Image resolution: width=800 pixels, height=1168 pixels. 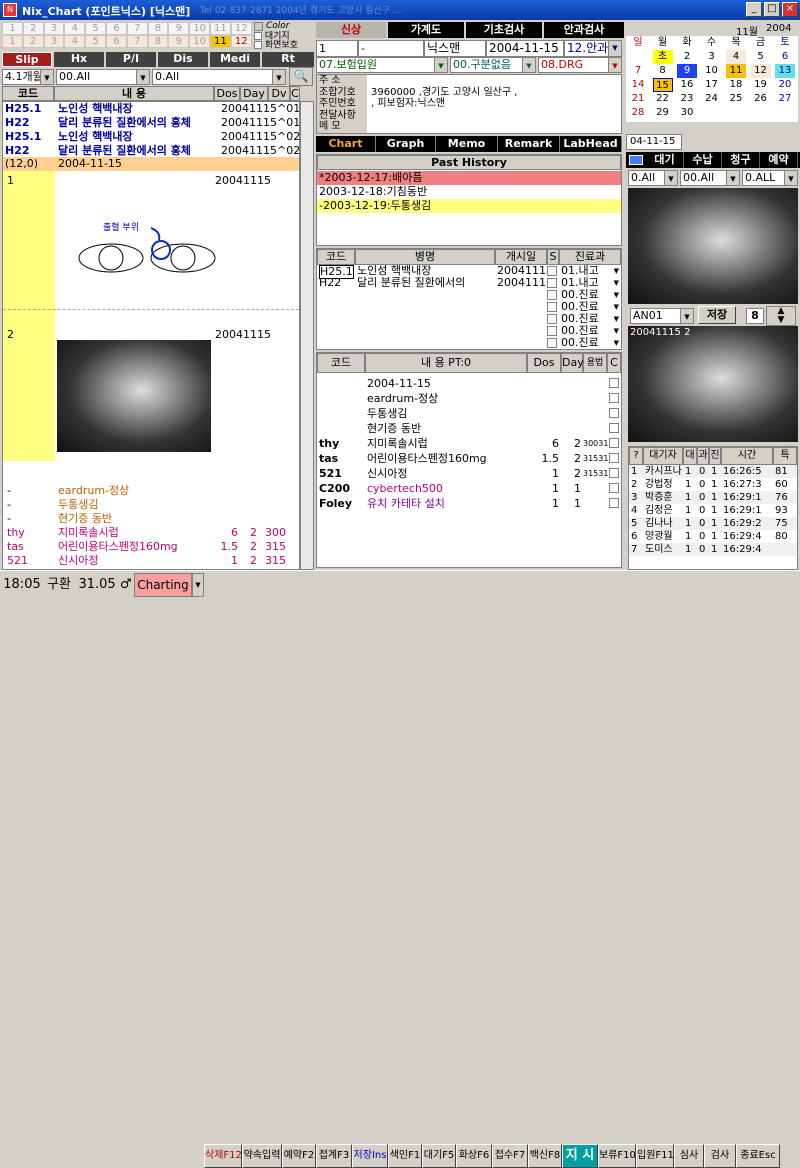 What do you see at coordinates (223, 1156) in the screenshot?
I see `action-button: 삭제F12` at bounding box center [223, 1156].